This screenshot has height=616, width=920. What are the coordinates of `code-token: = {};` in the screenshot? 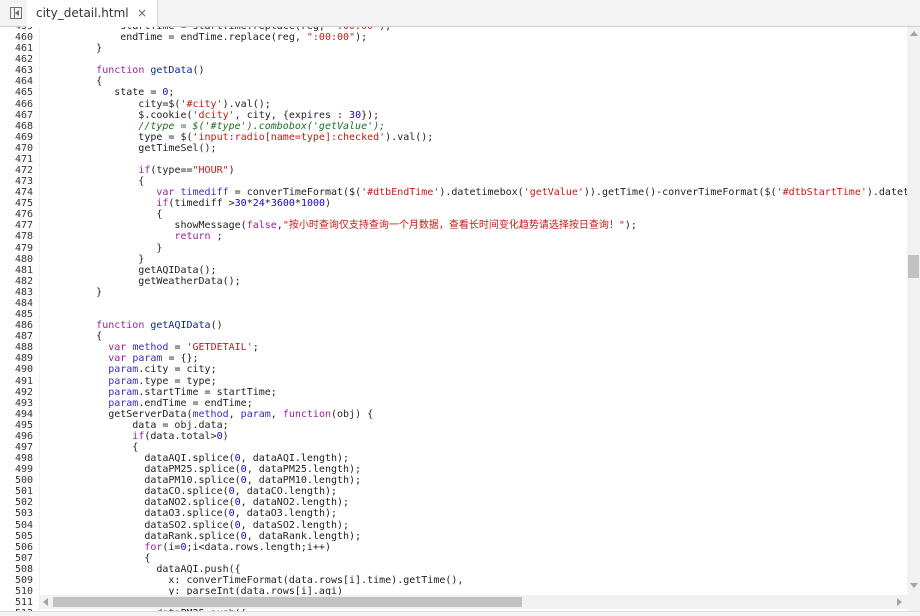 It's located at (180, 359).